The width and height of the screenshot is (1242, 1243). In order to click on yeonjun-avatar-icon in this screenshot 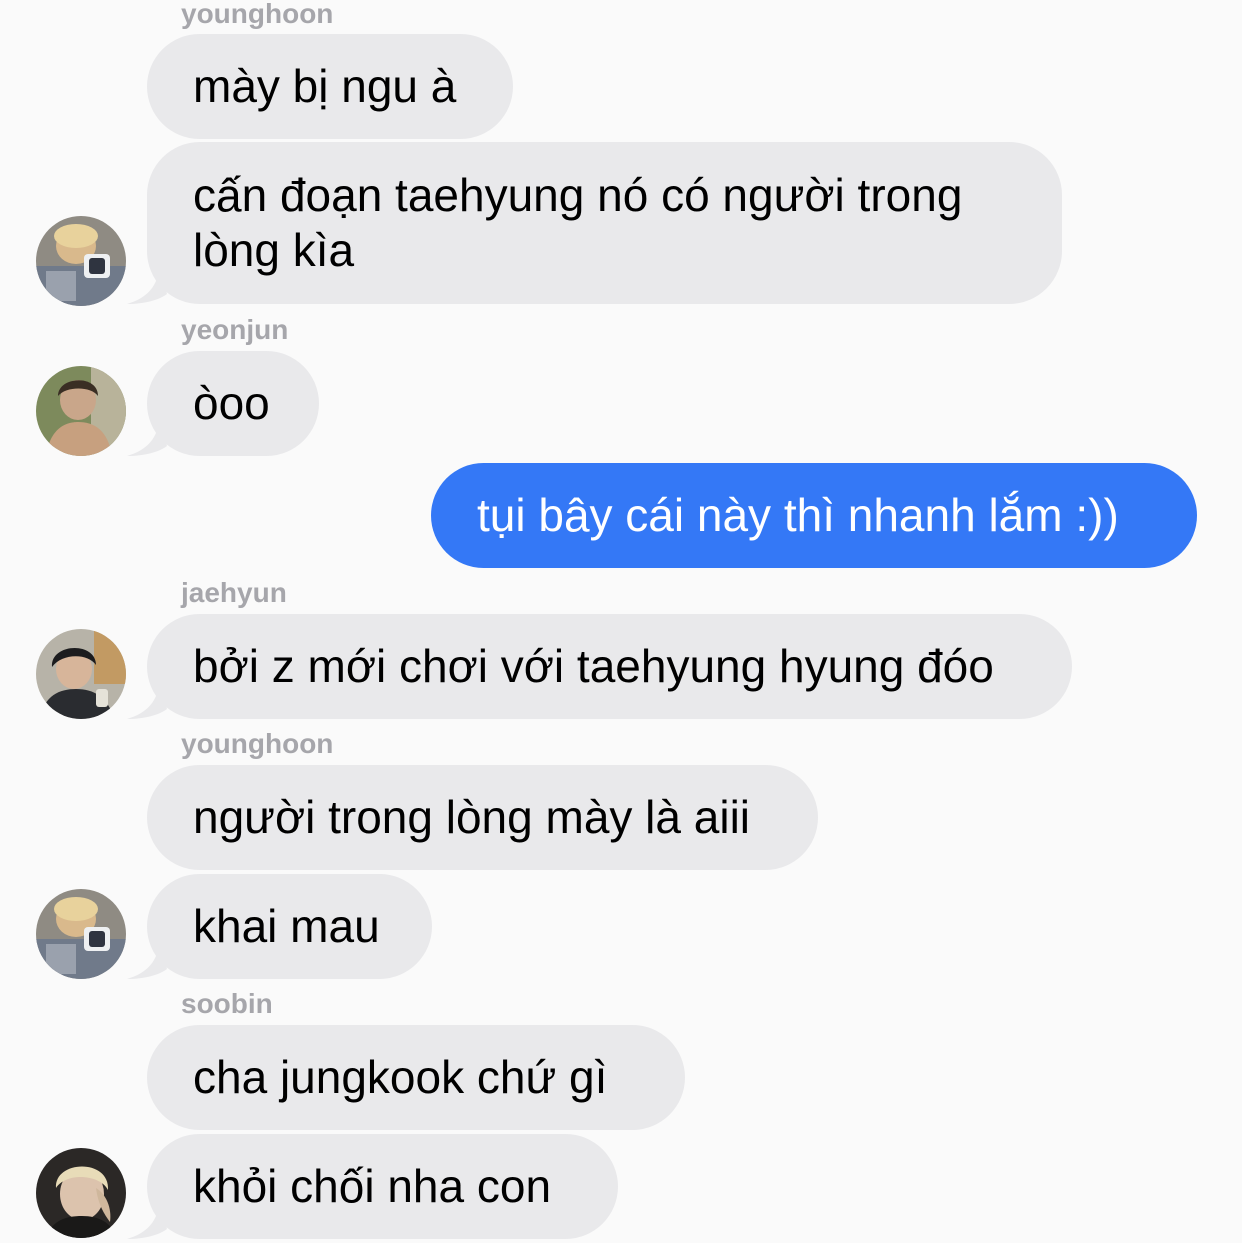, I will do `click(81, 411)`.